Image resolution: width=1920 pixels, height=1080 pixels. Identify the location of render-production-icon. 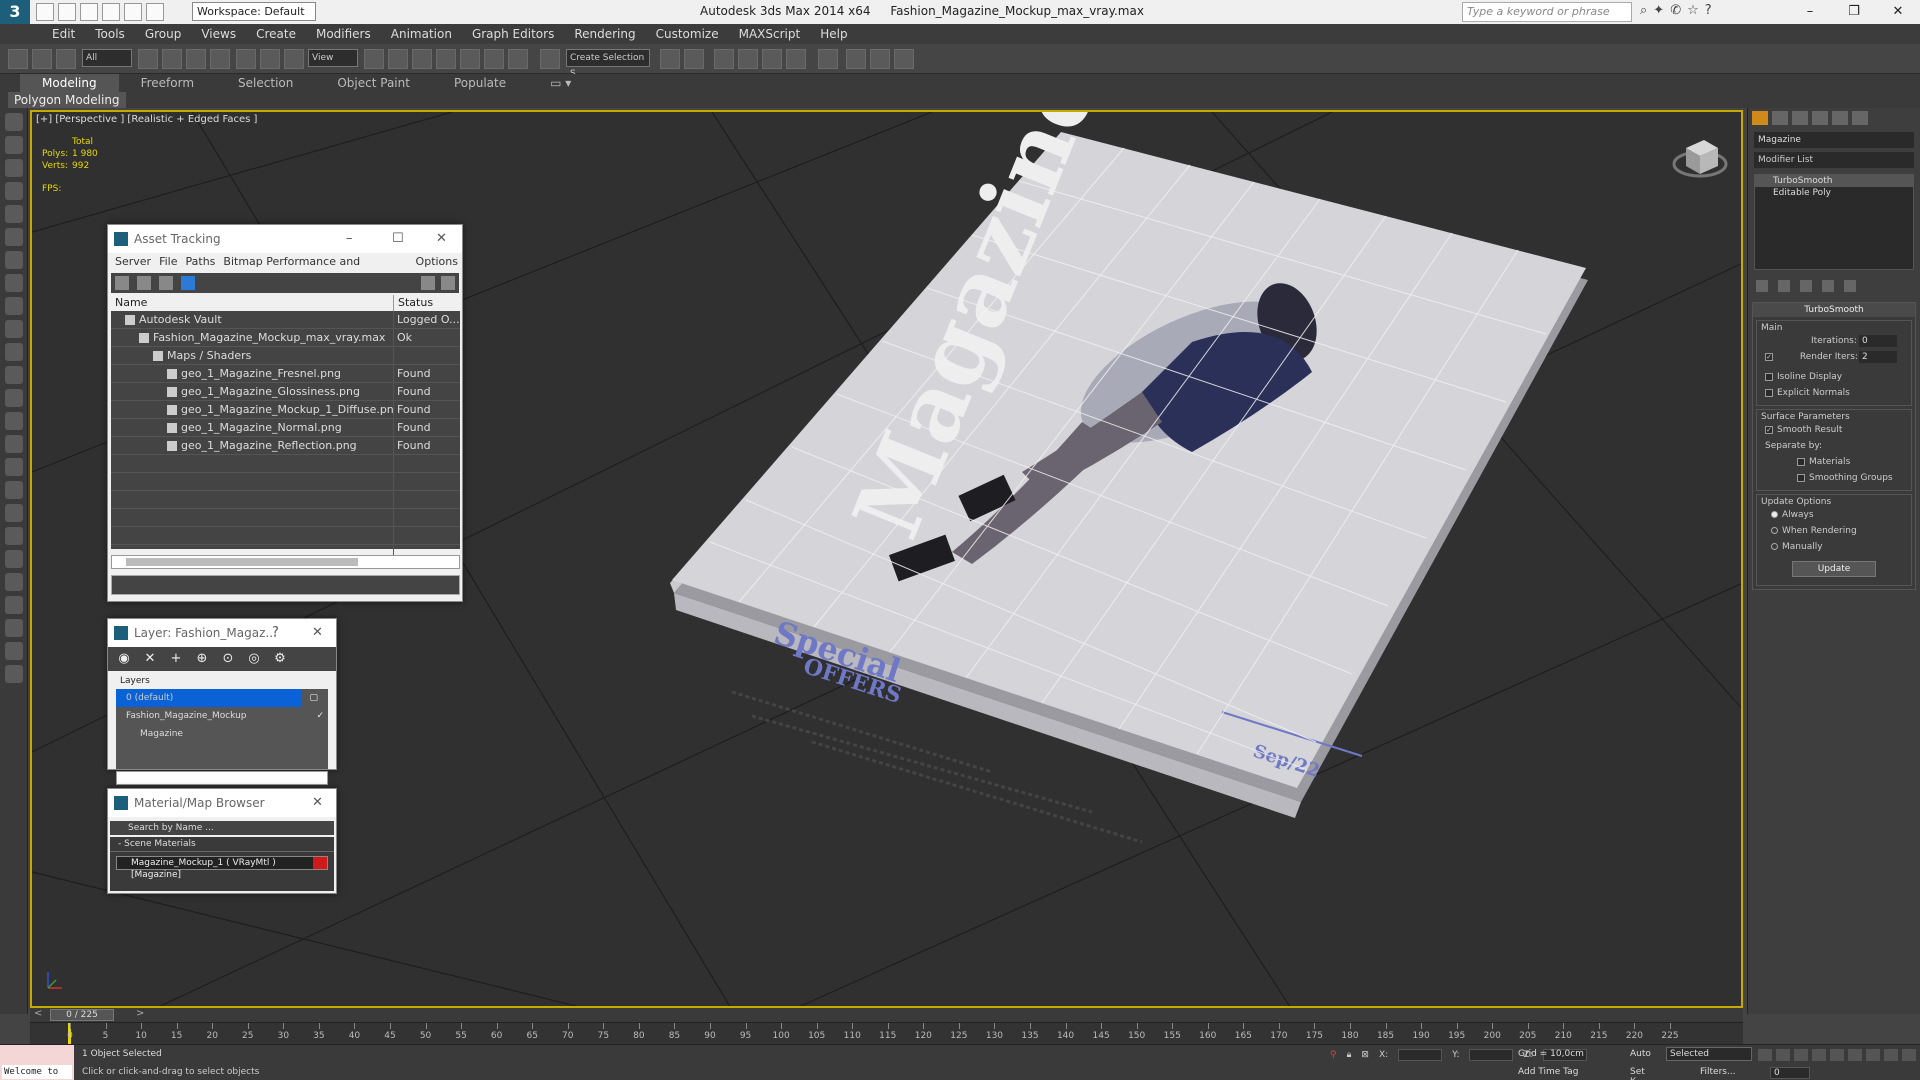
(904, 59).